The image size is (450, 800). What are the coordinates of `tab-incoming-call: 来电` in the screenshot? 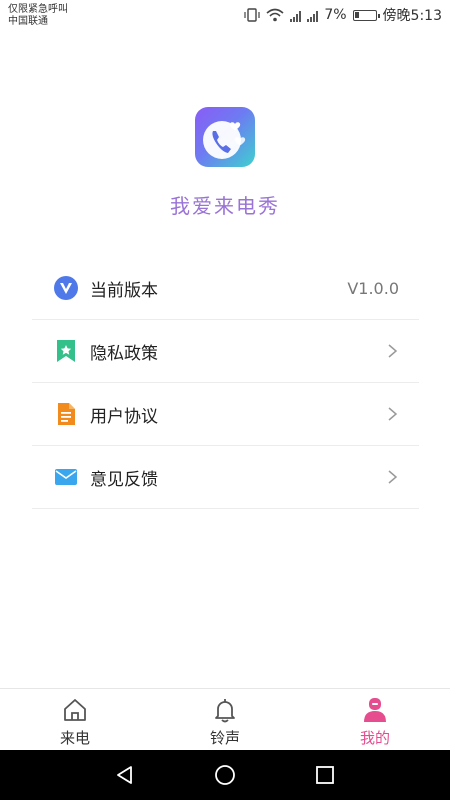 It's located at (75, 720).